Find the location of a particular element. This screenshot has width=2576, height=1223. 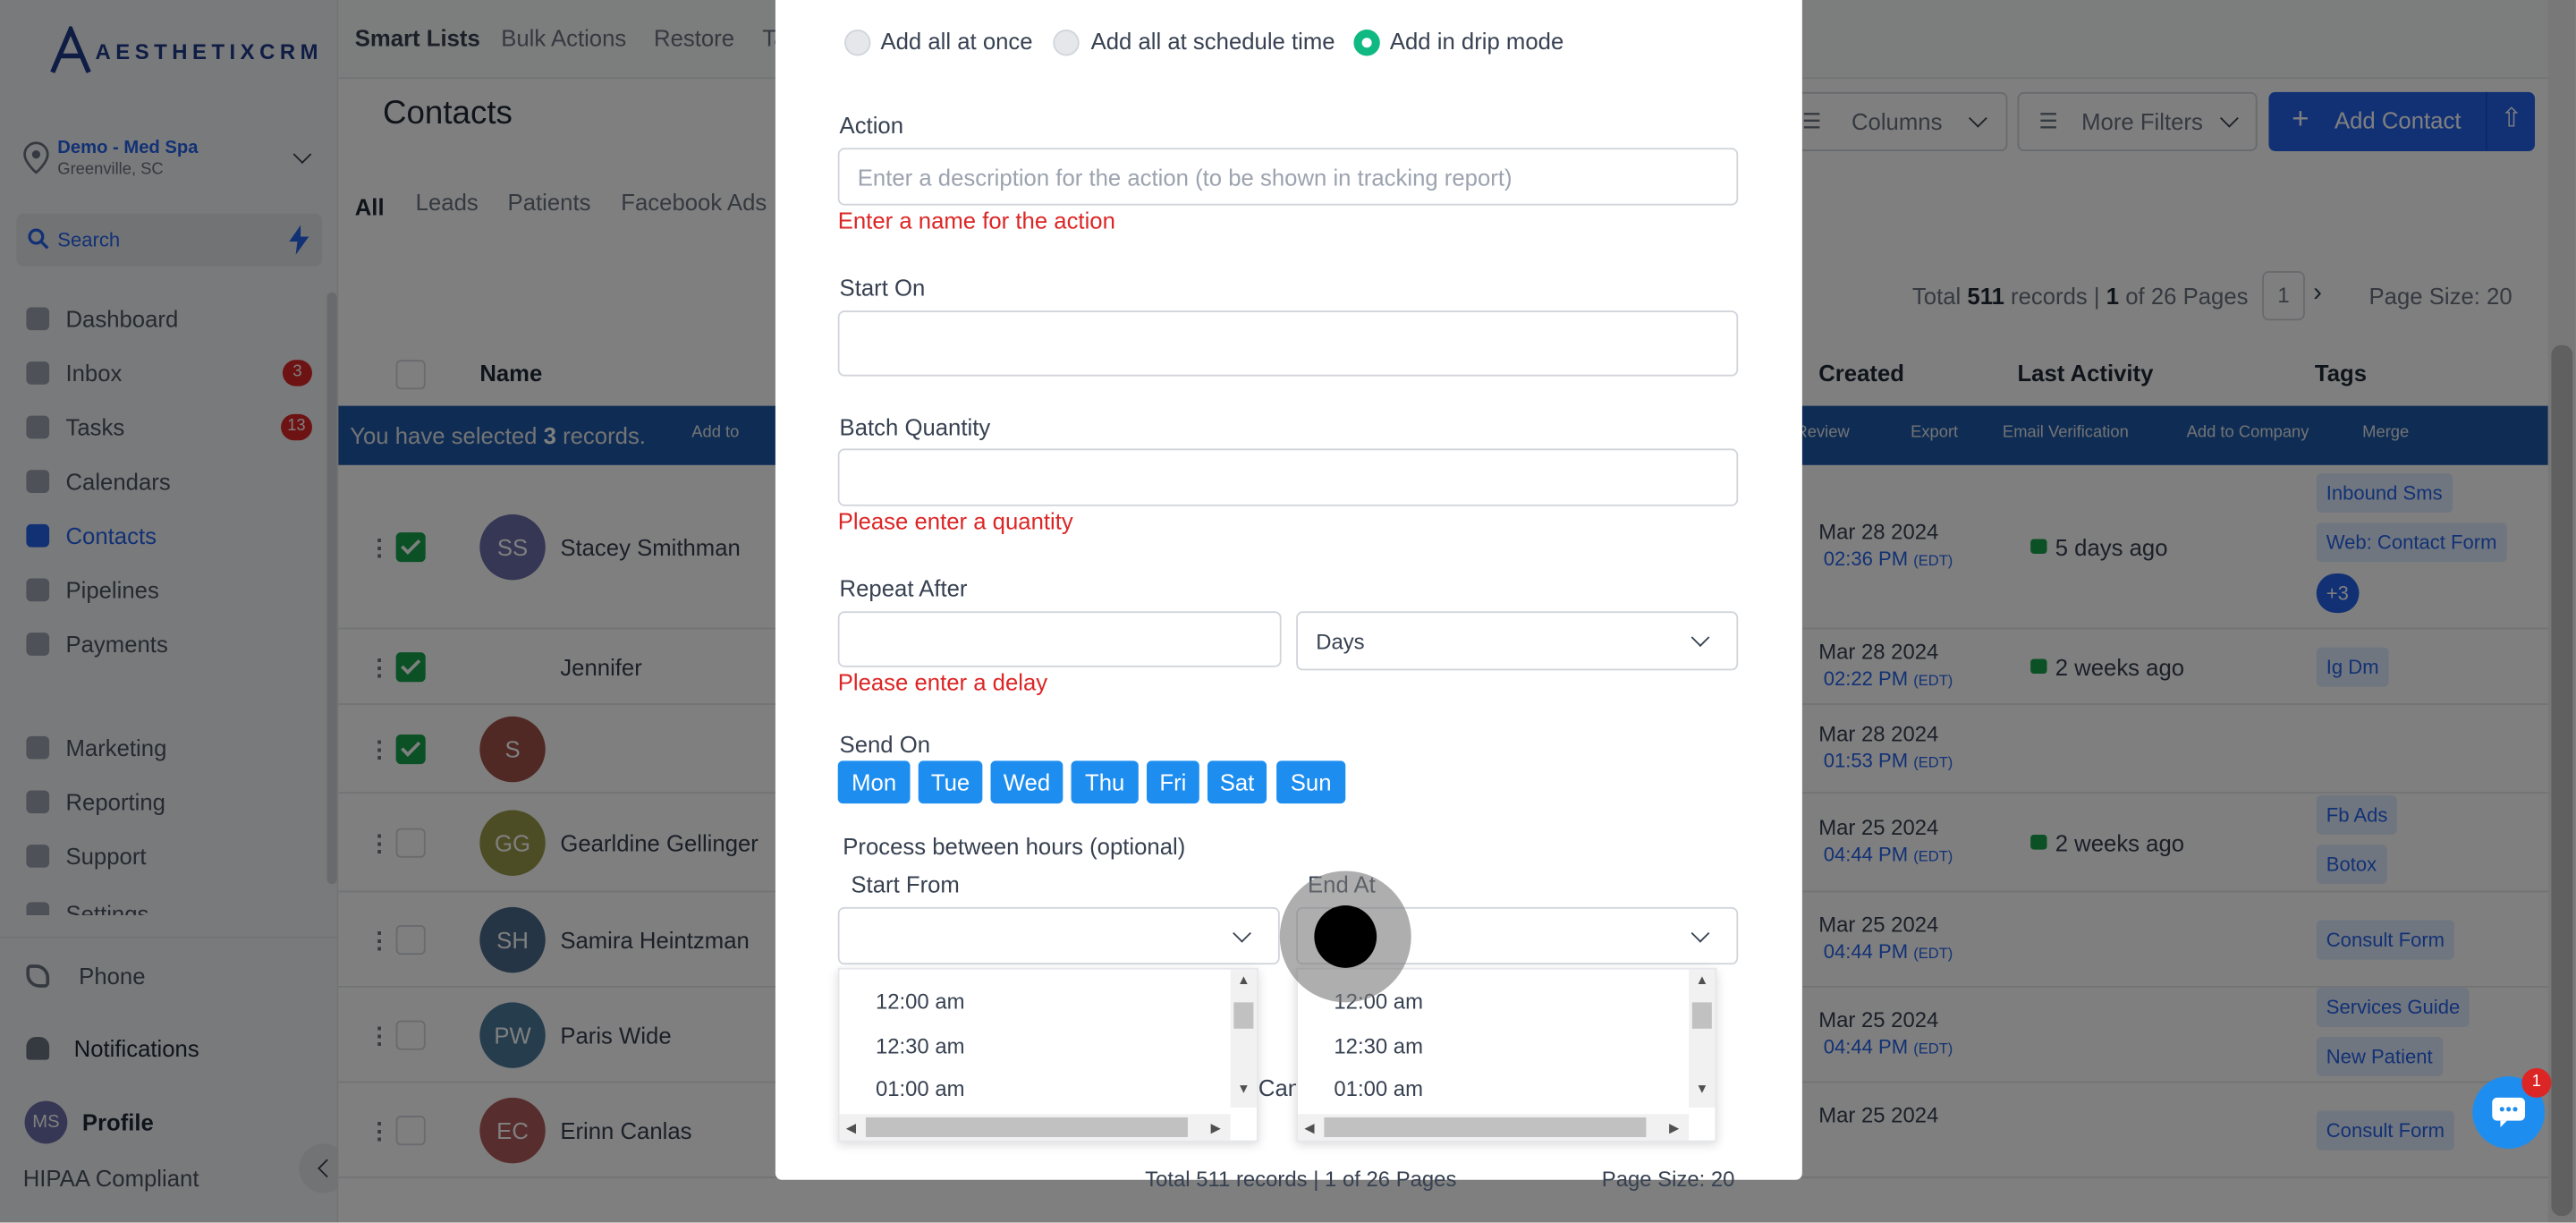

mode-all-at-once-label: Add all at once is located at coordinates (956, 41).